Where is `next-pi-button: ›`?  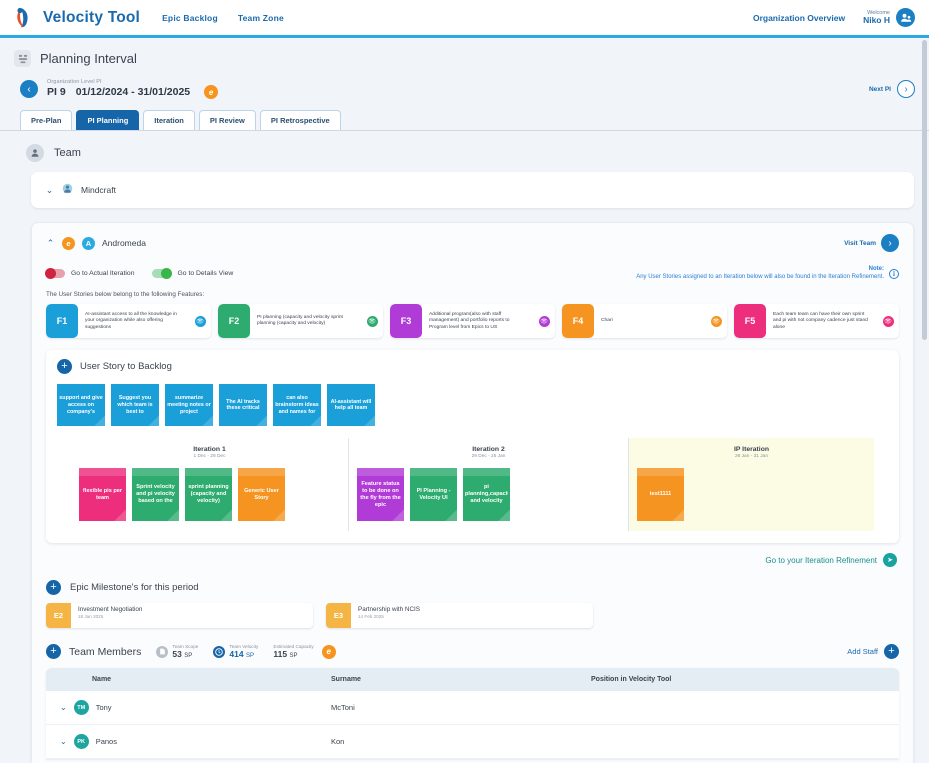 next-pi-button: › is located at coordinates (906, 89).